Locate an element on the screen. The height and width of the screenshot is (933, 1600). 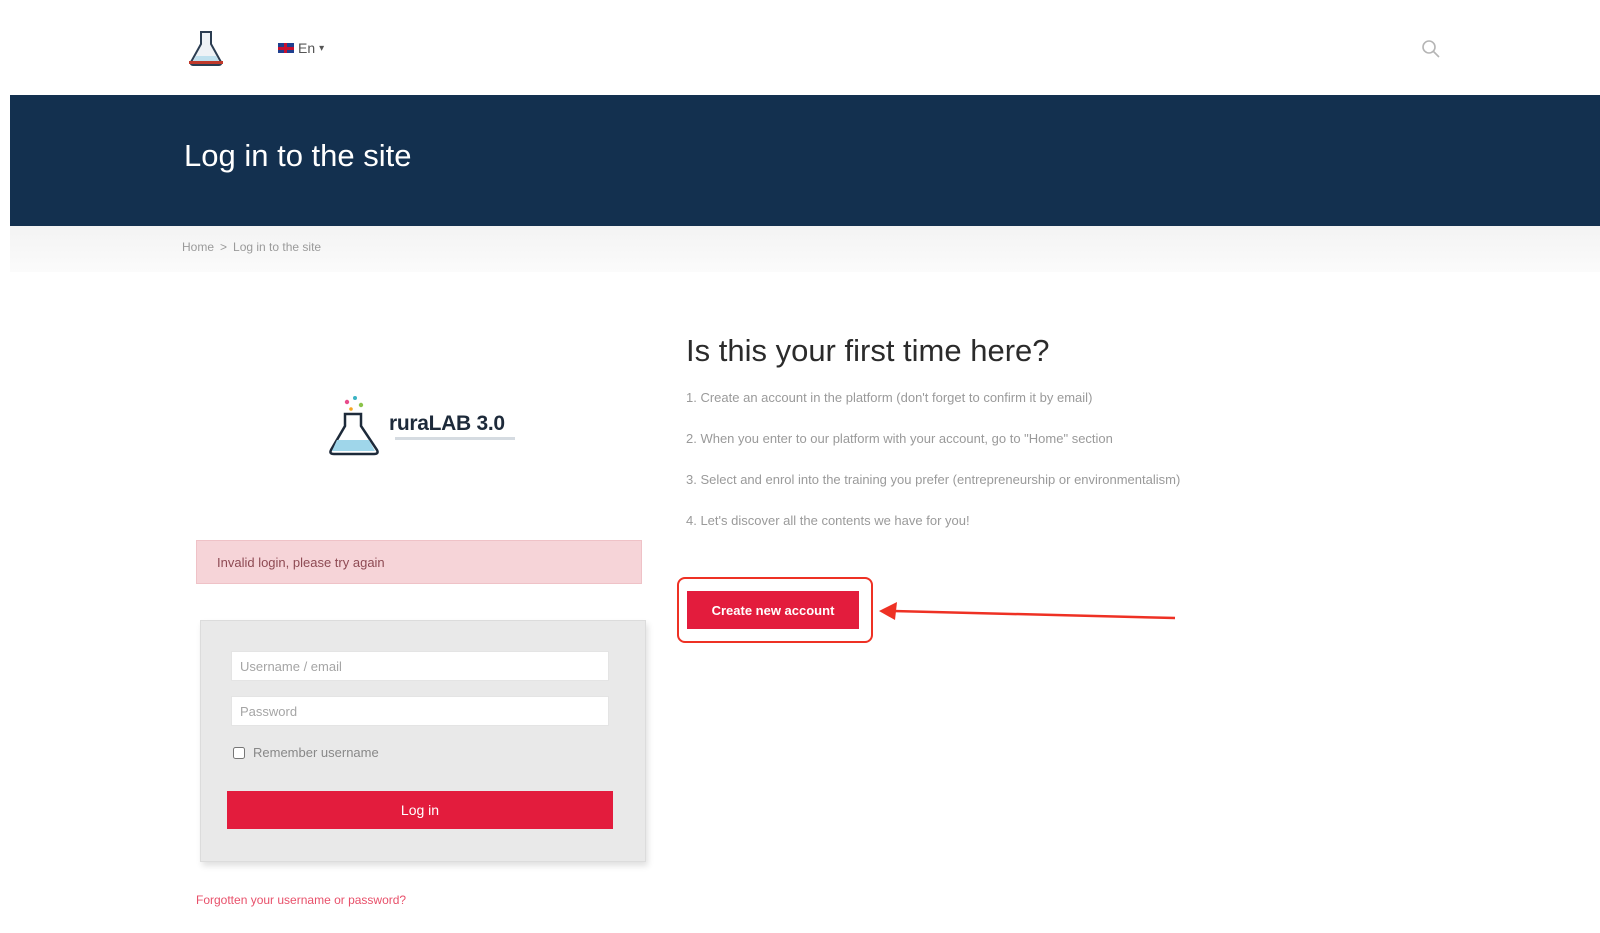
breadcrumb: Home > Log in to the site is located at coordinates (251, 247).